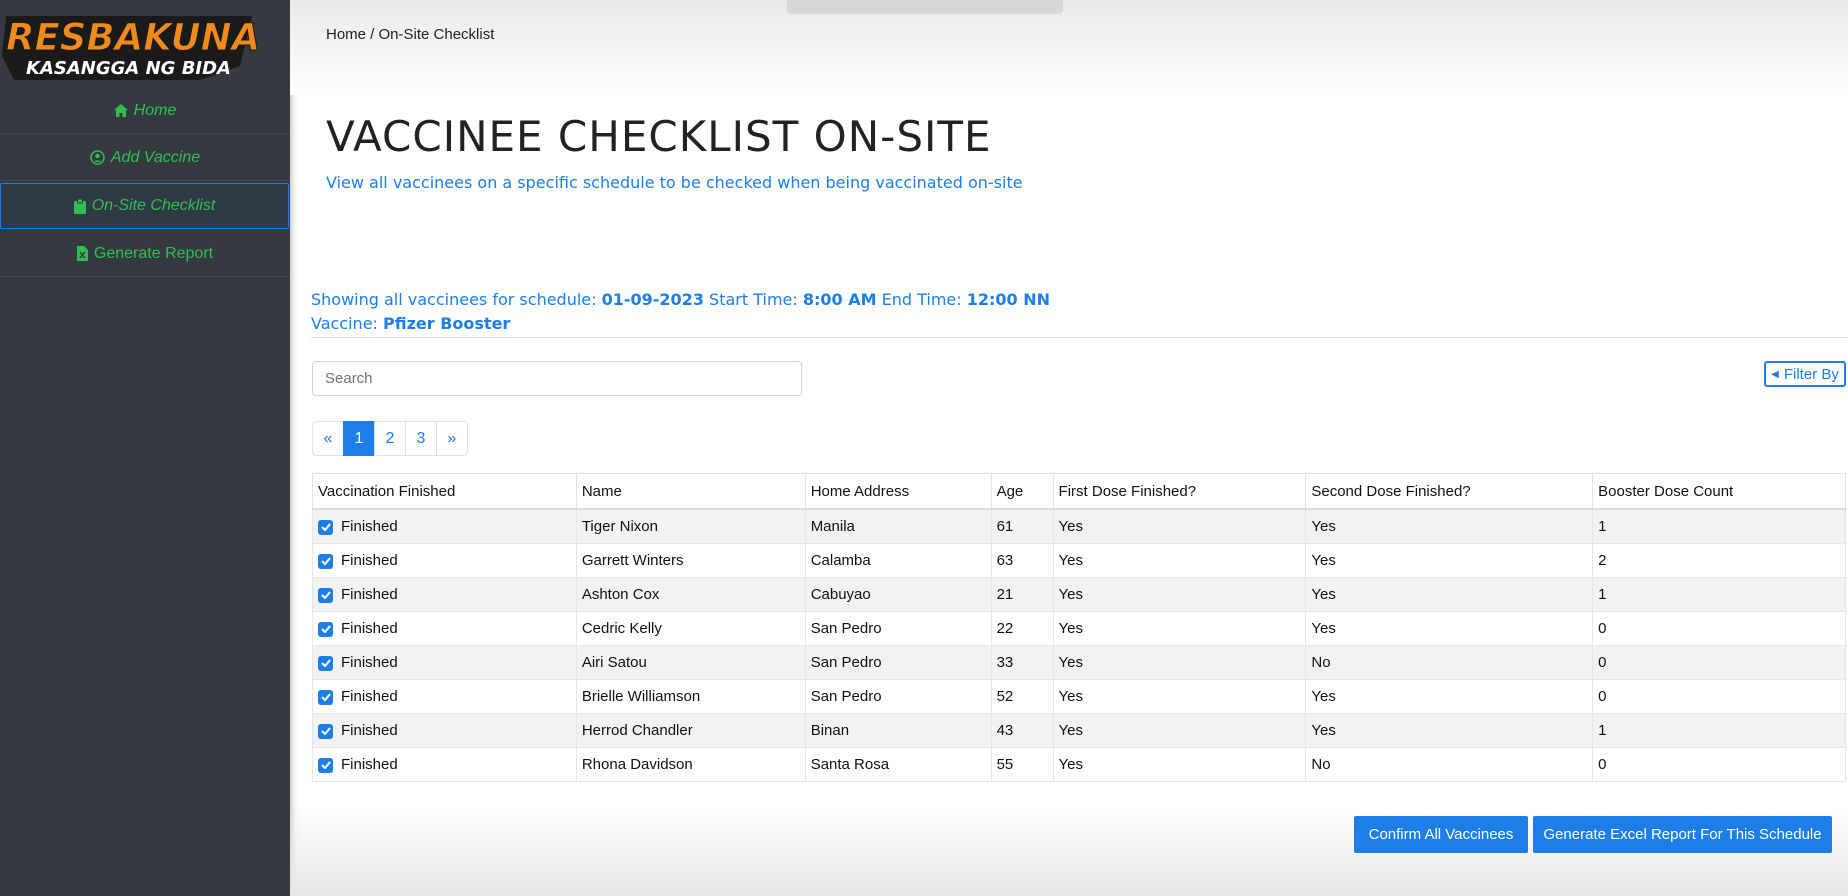 Image resolution: width=1848 pixels, height=896 pixels. I want to click on age-cell: 63, so click(1022, 560).